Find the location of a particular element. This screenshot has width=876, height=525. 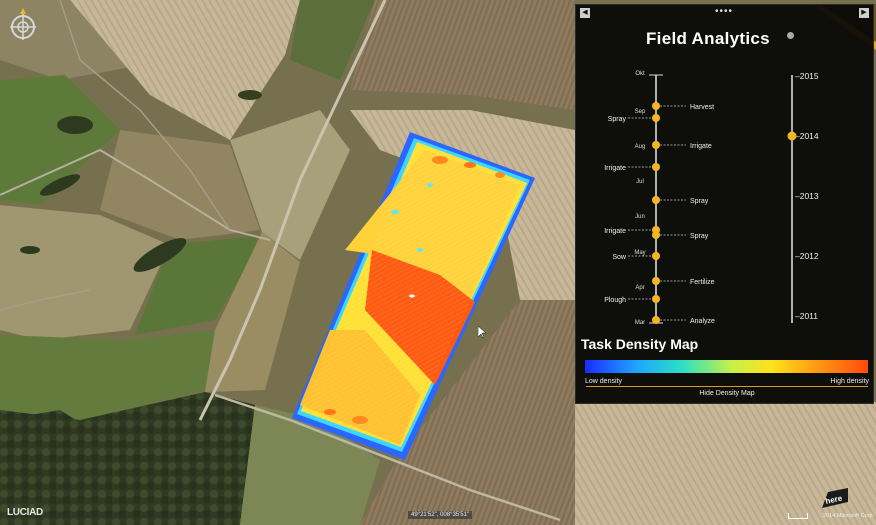

coordinate-readout: 49°21'52", 008°35'51" is located at coordinates (440, 515).